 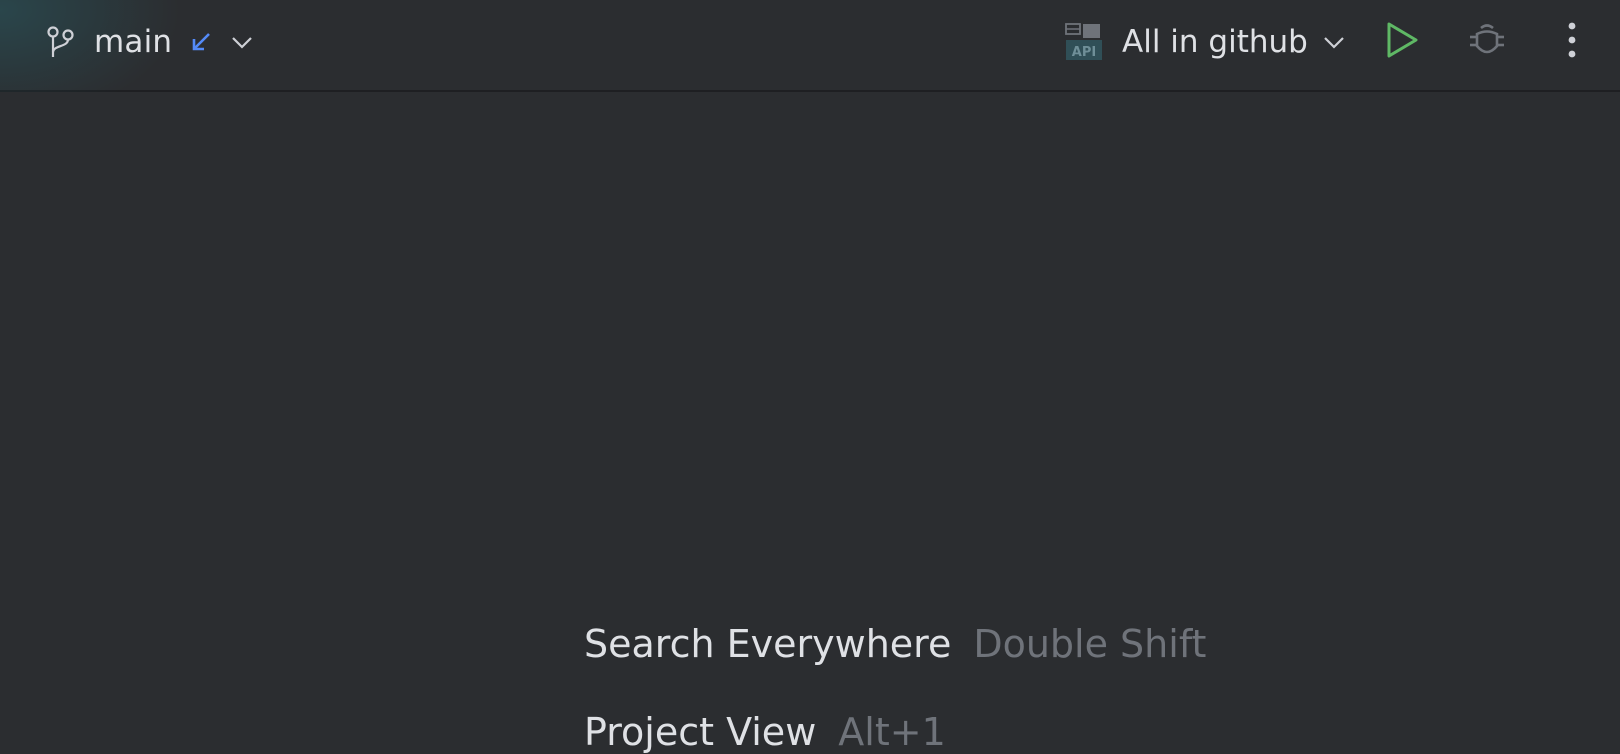 What do you see at coordinates (1084, 42) in the screenshot?
I see `api-icon: API` at bounding box center [1084, 42].